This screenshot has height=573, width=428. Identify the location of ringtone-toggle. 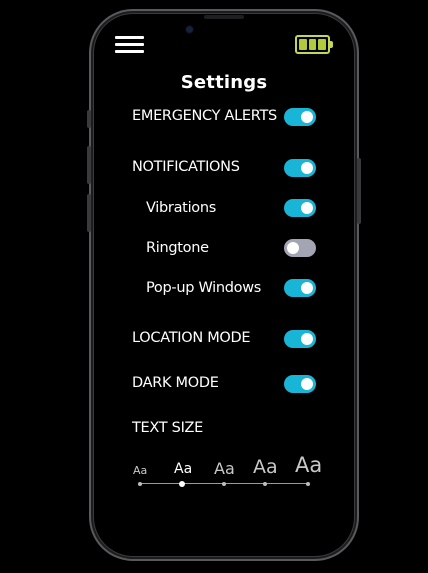
(300, 248).